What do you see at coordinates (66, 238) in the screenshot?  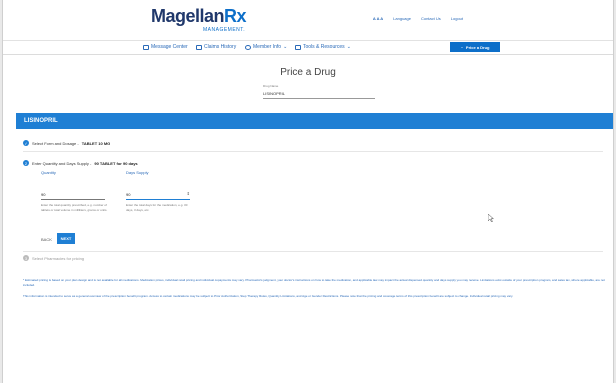 I see `next-button: NEXT` at bounding box center [66, 238].